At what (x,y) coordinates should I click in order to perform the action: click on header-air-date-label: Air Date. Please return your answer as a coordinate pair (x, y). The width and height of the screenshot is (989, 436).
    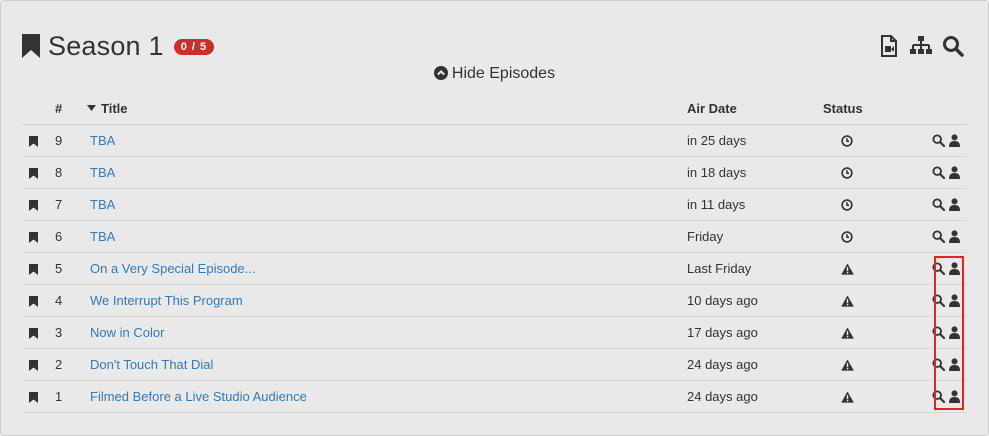
    Looking at the image, I should click on (712, 109).